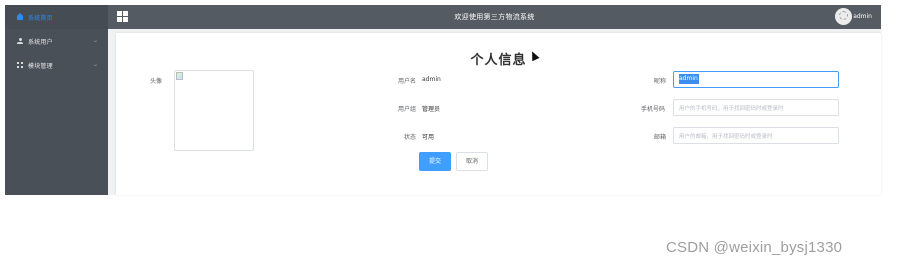 The height and width of the screenshot is (269, 899). Describe the element at coordinates (56, 65) in the screenshot. I see `sidebar-item-module-management: 模块管理 ⌄` at that location.